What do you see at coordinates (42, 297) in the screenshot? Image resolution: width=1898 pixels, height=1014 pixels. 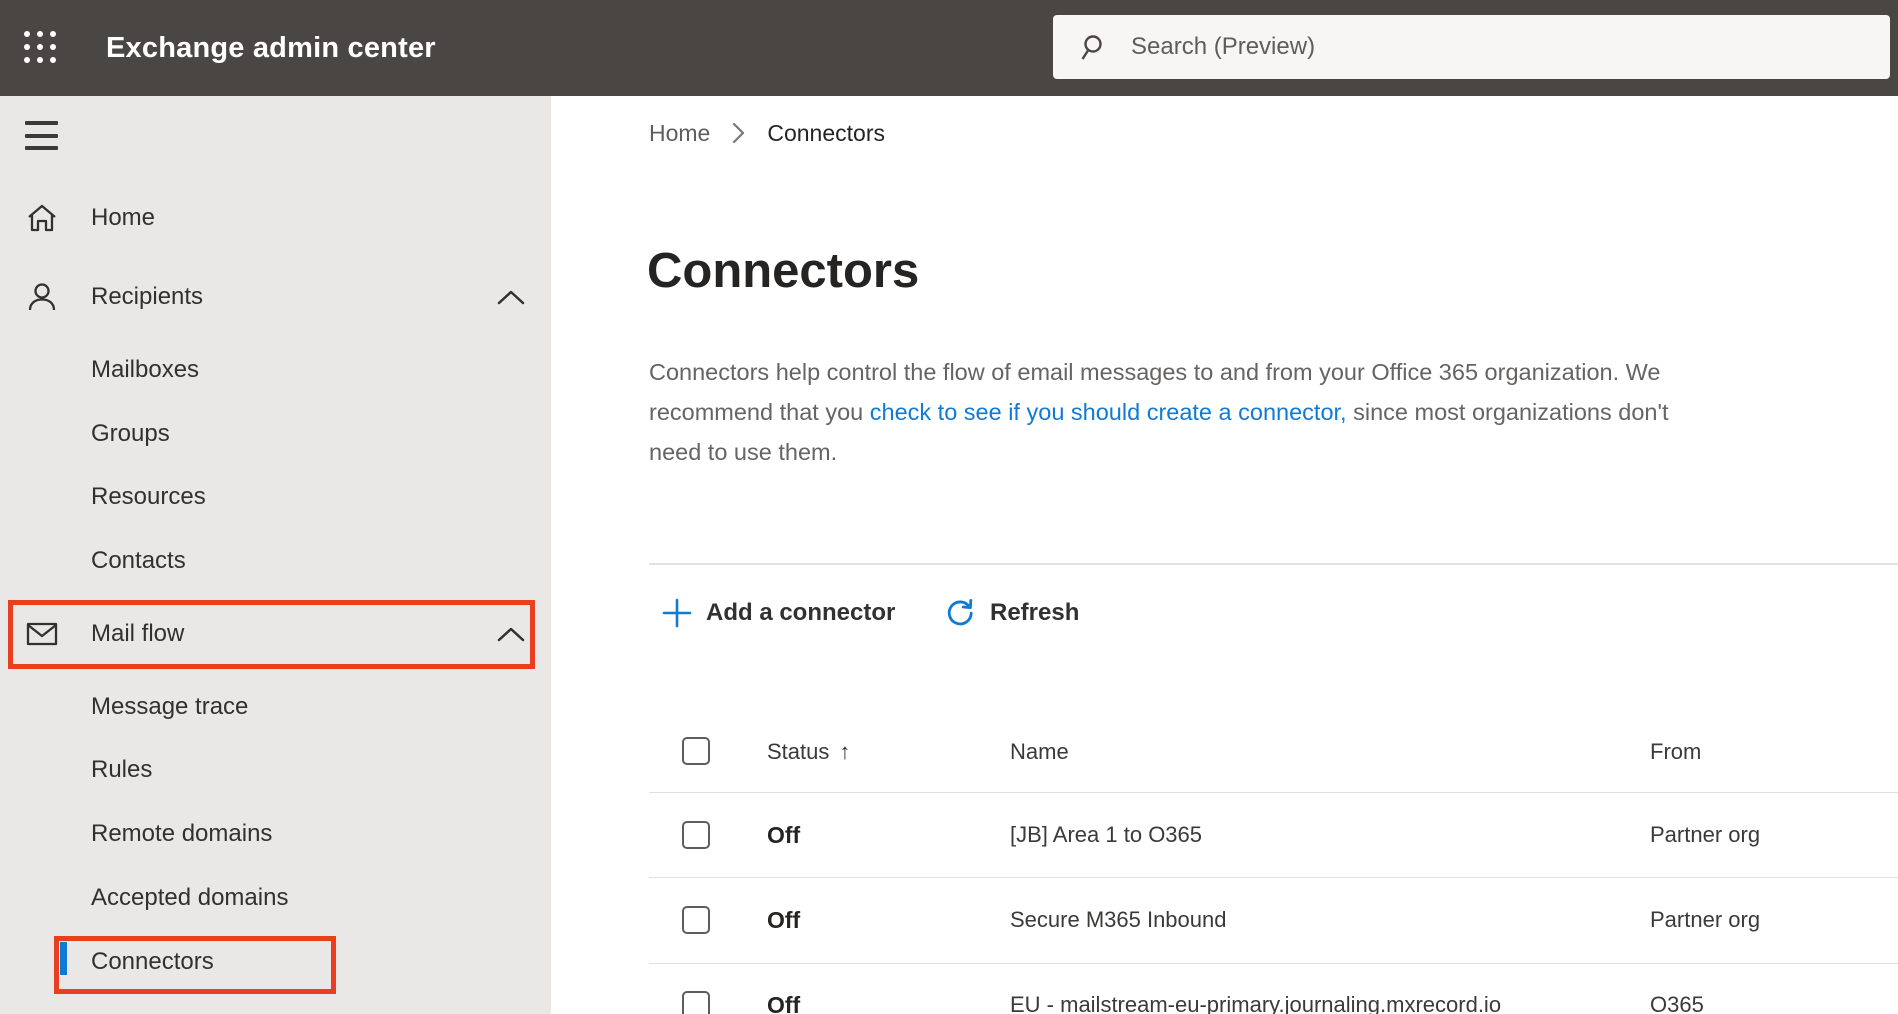 I see `person-icon` at bounding box center [42, 297].